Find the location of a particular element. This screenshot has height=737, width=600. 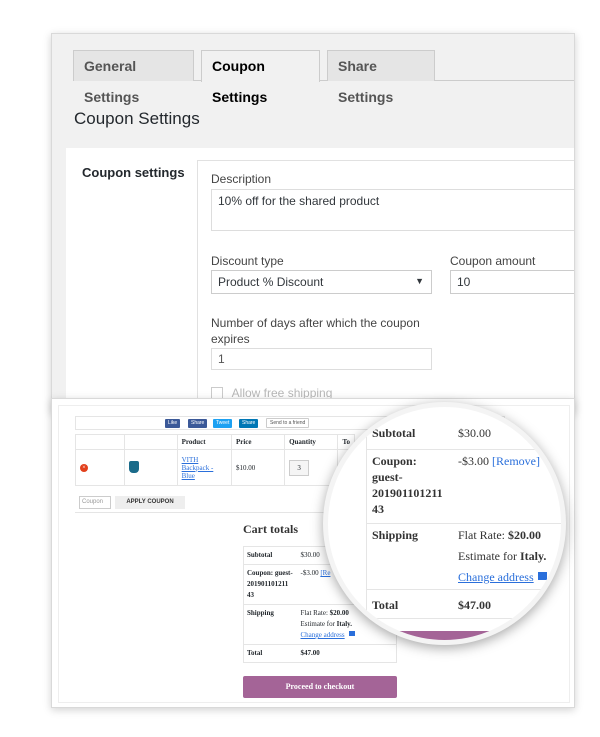

mag-total-value: $47.00 is located at coordinates (474, 605).